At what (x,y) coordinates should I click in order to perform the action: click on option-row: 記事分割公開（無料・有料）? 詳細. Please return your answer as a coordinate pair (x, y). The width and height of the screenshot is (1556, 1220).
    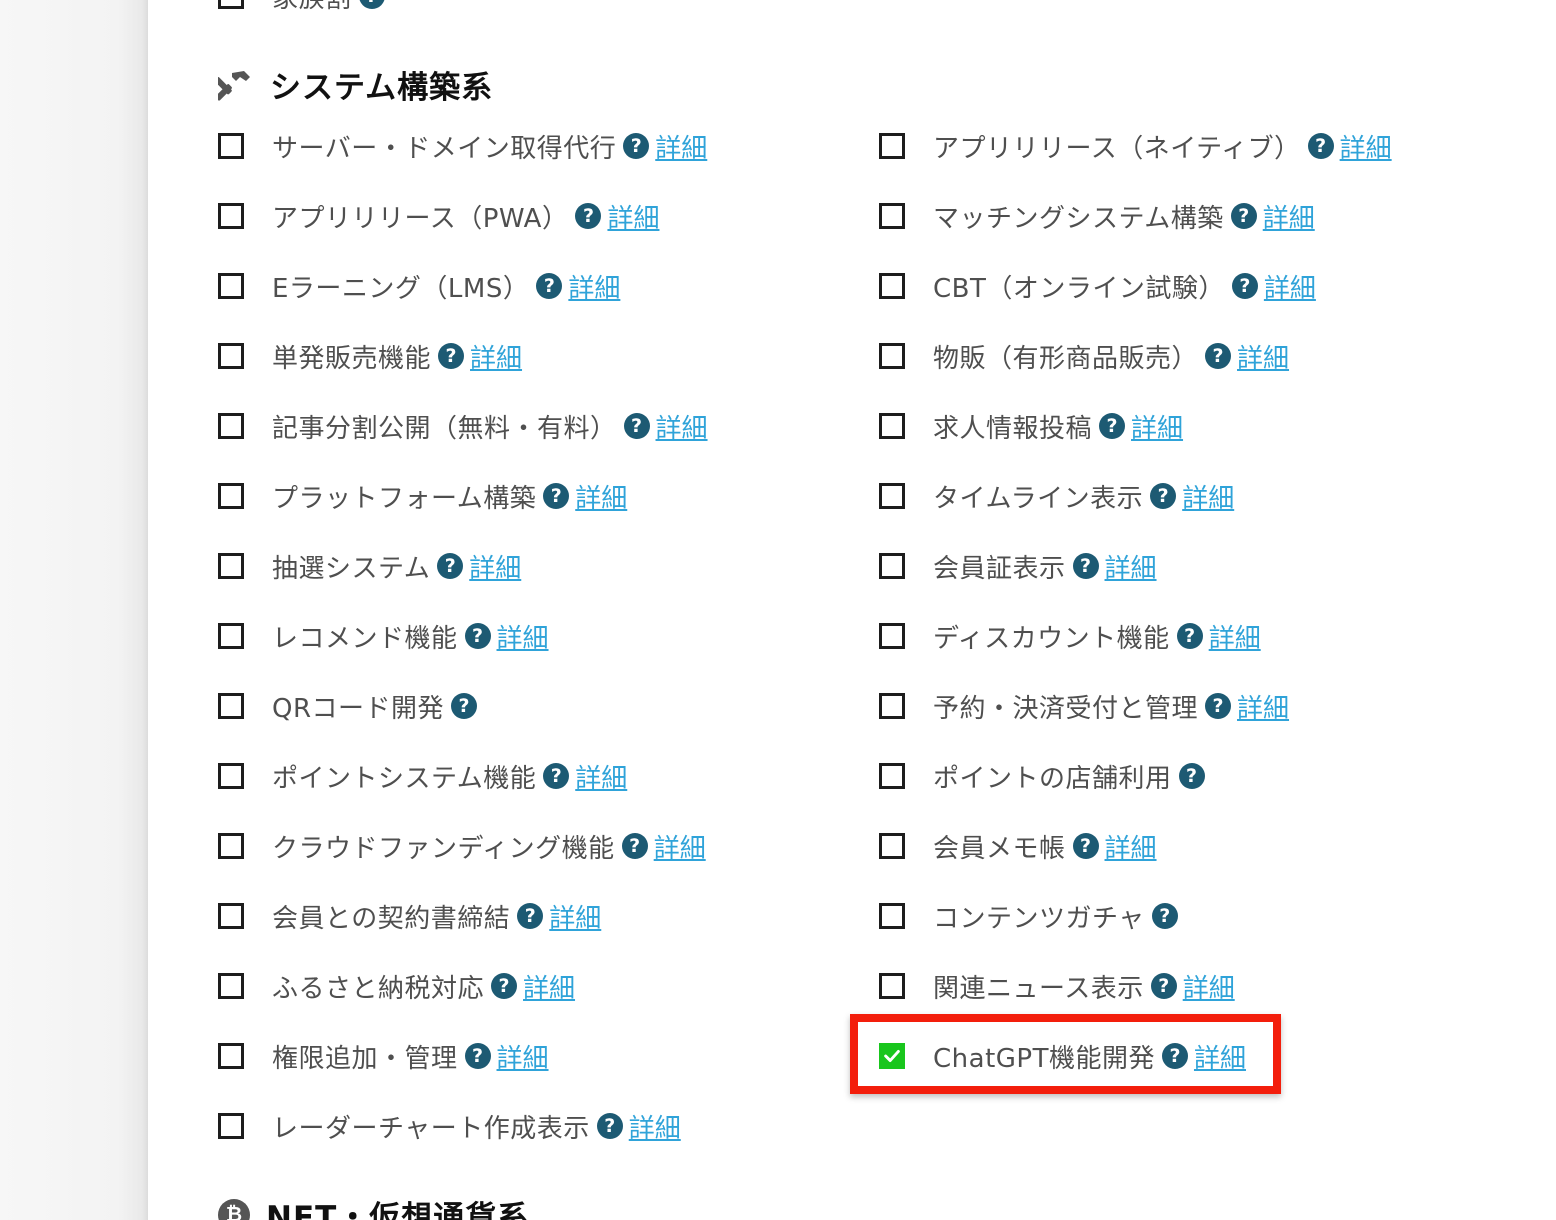
    Looking at the image, I should click on (463, 426).